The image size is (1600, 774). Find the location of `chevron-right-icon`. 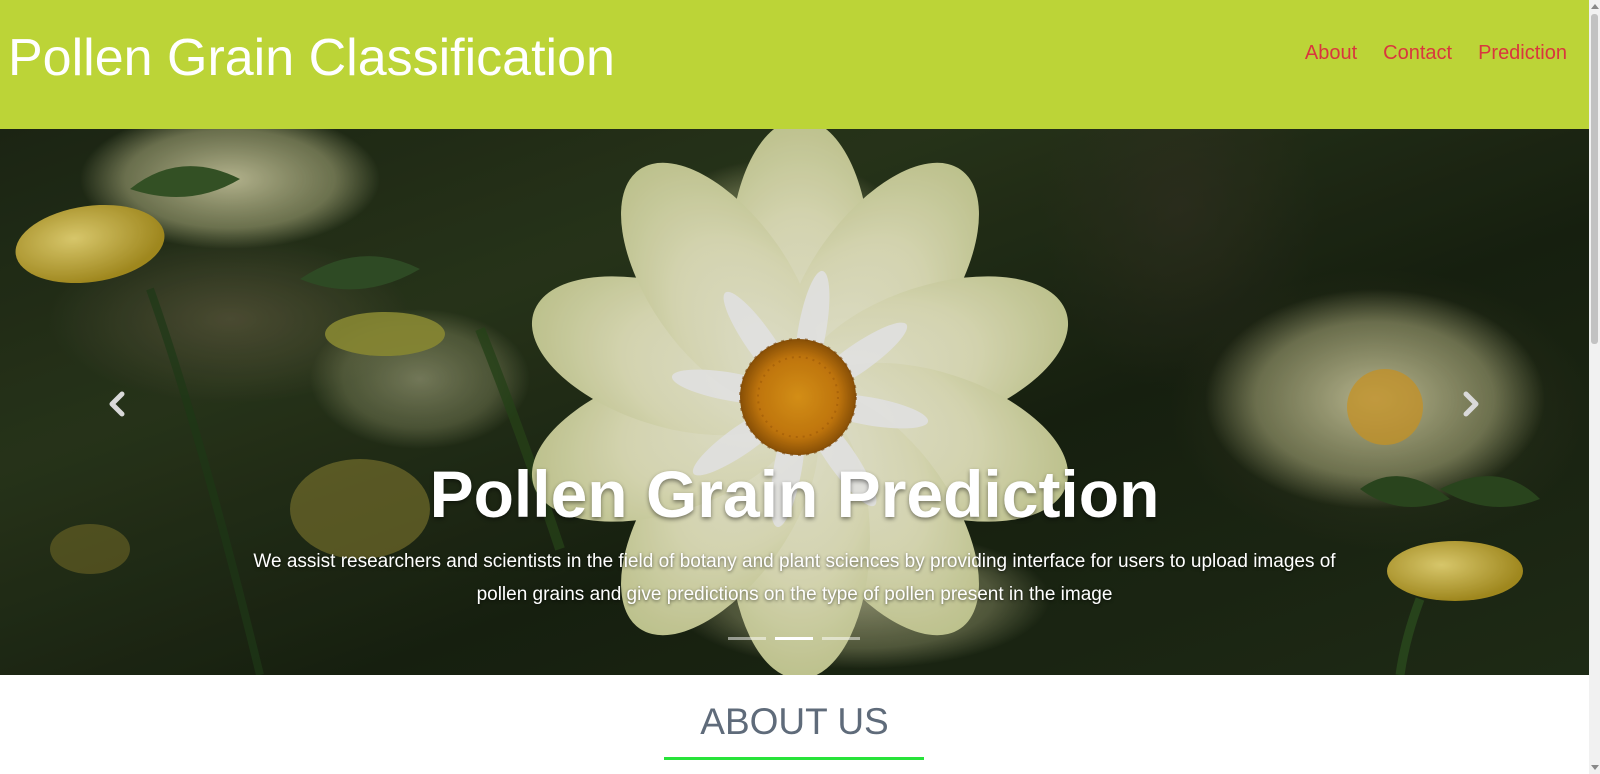

chevron-right-icon is located at coordinates (1471, 404).